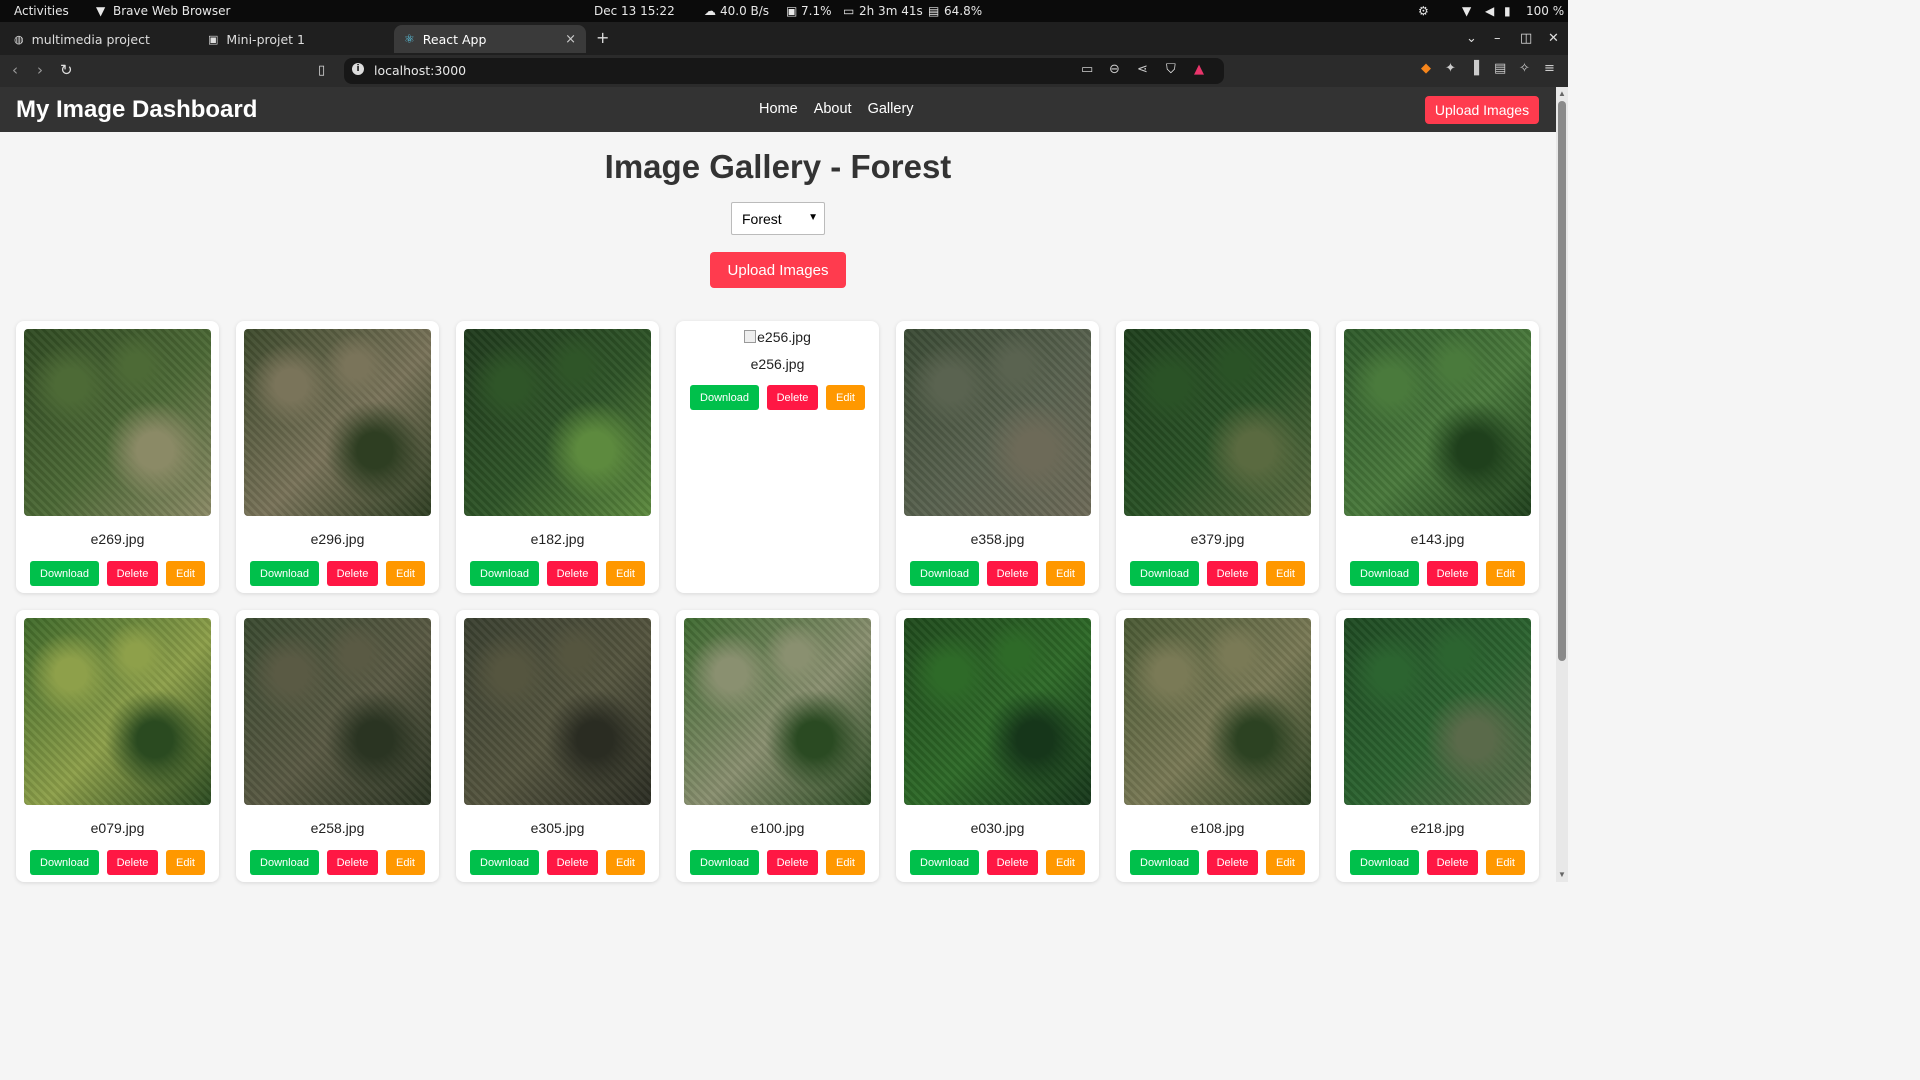 This screenshot has height=1080, width=1920. What do you see at coordinates (784, 71) in the screenshot?
I see `url-field: i localhost:3000 ▭ ⊖ ⋖ ⛉ ▲` at bounding box center [784, 71].